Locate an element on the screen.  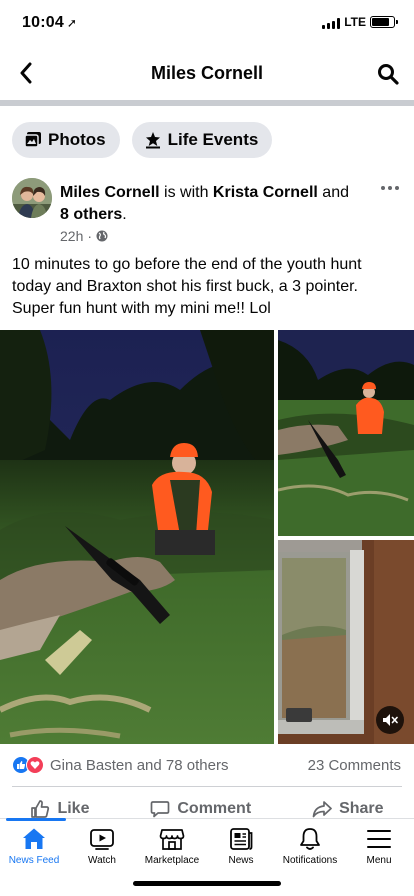
flag-star-icon is located at coordinates (152, 140).